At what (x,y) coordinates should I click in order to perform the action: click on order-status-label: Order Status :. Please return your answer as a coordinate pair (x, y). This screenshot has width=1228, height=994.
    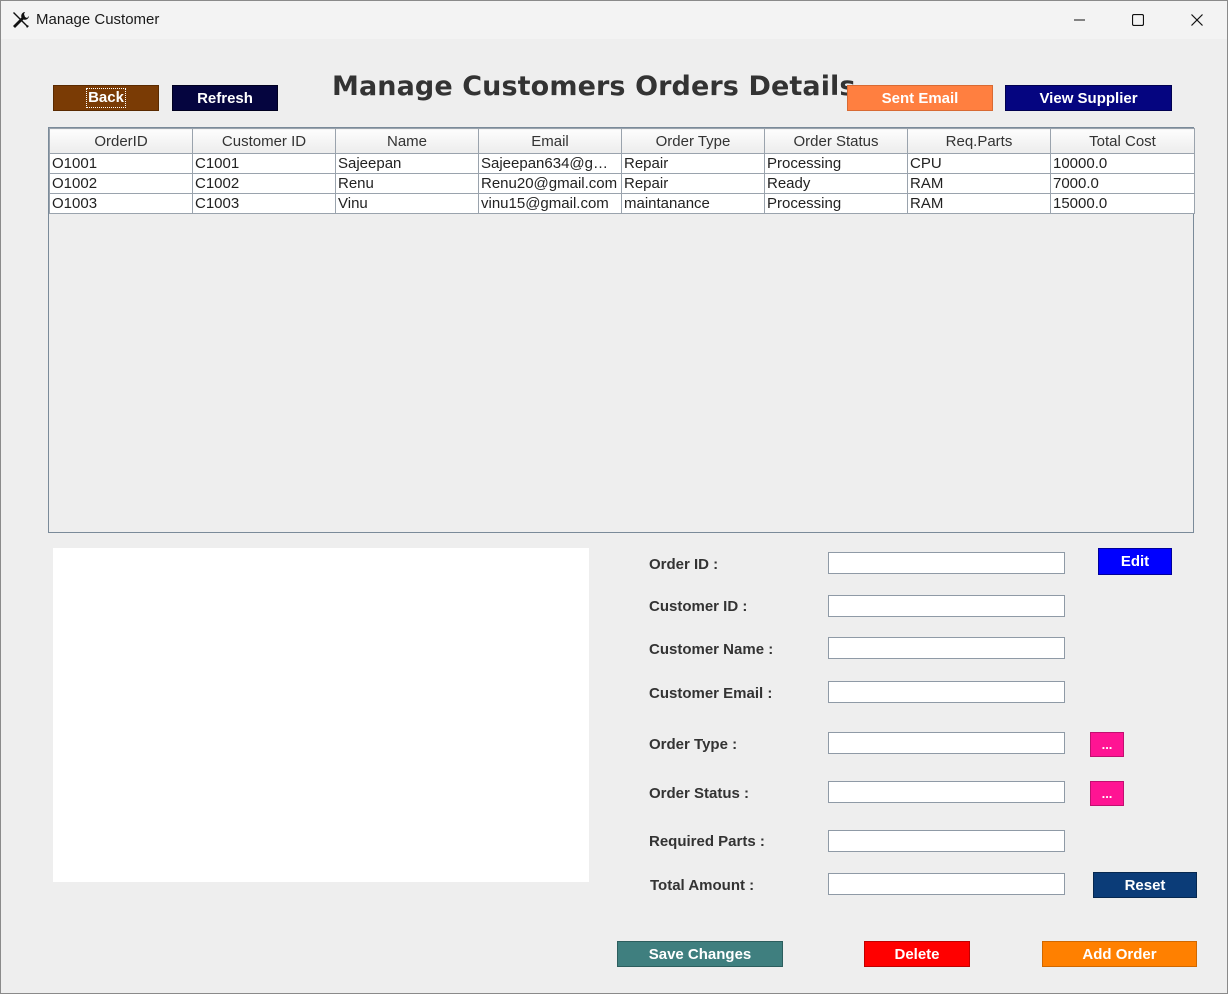
    Looking at the image, I should click on (699, 793).